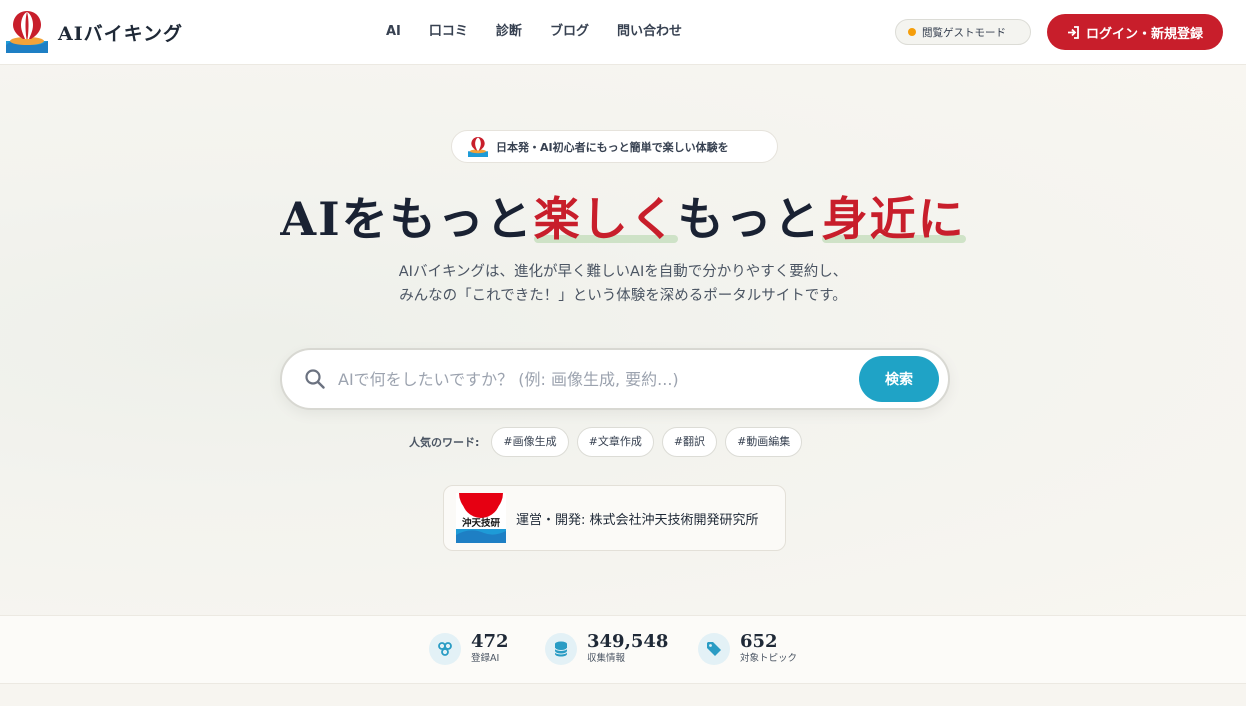  I want to click on headline-accent-close: 身近に, so click(893, 216).